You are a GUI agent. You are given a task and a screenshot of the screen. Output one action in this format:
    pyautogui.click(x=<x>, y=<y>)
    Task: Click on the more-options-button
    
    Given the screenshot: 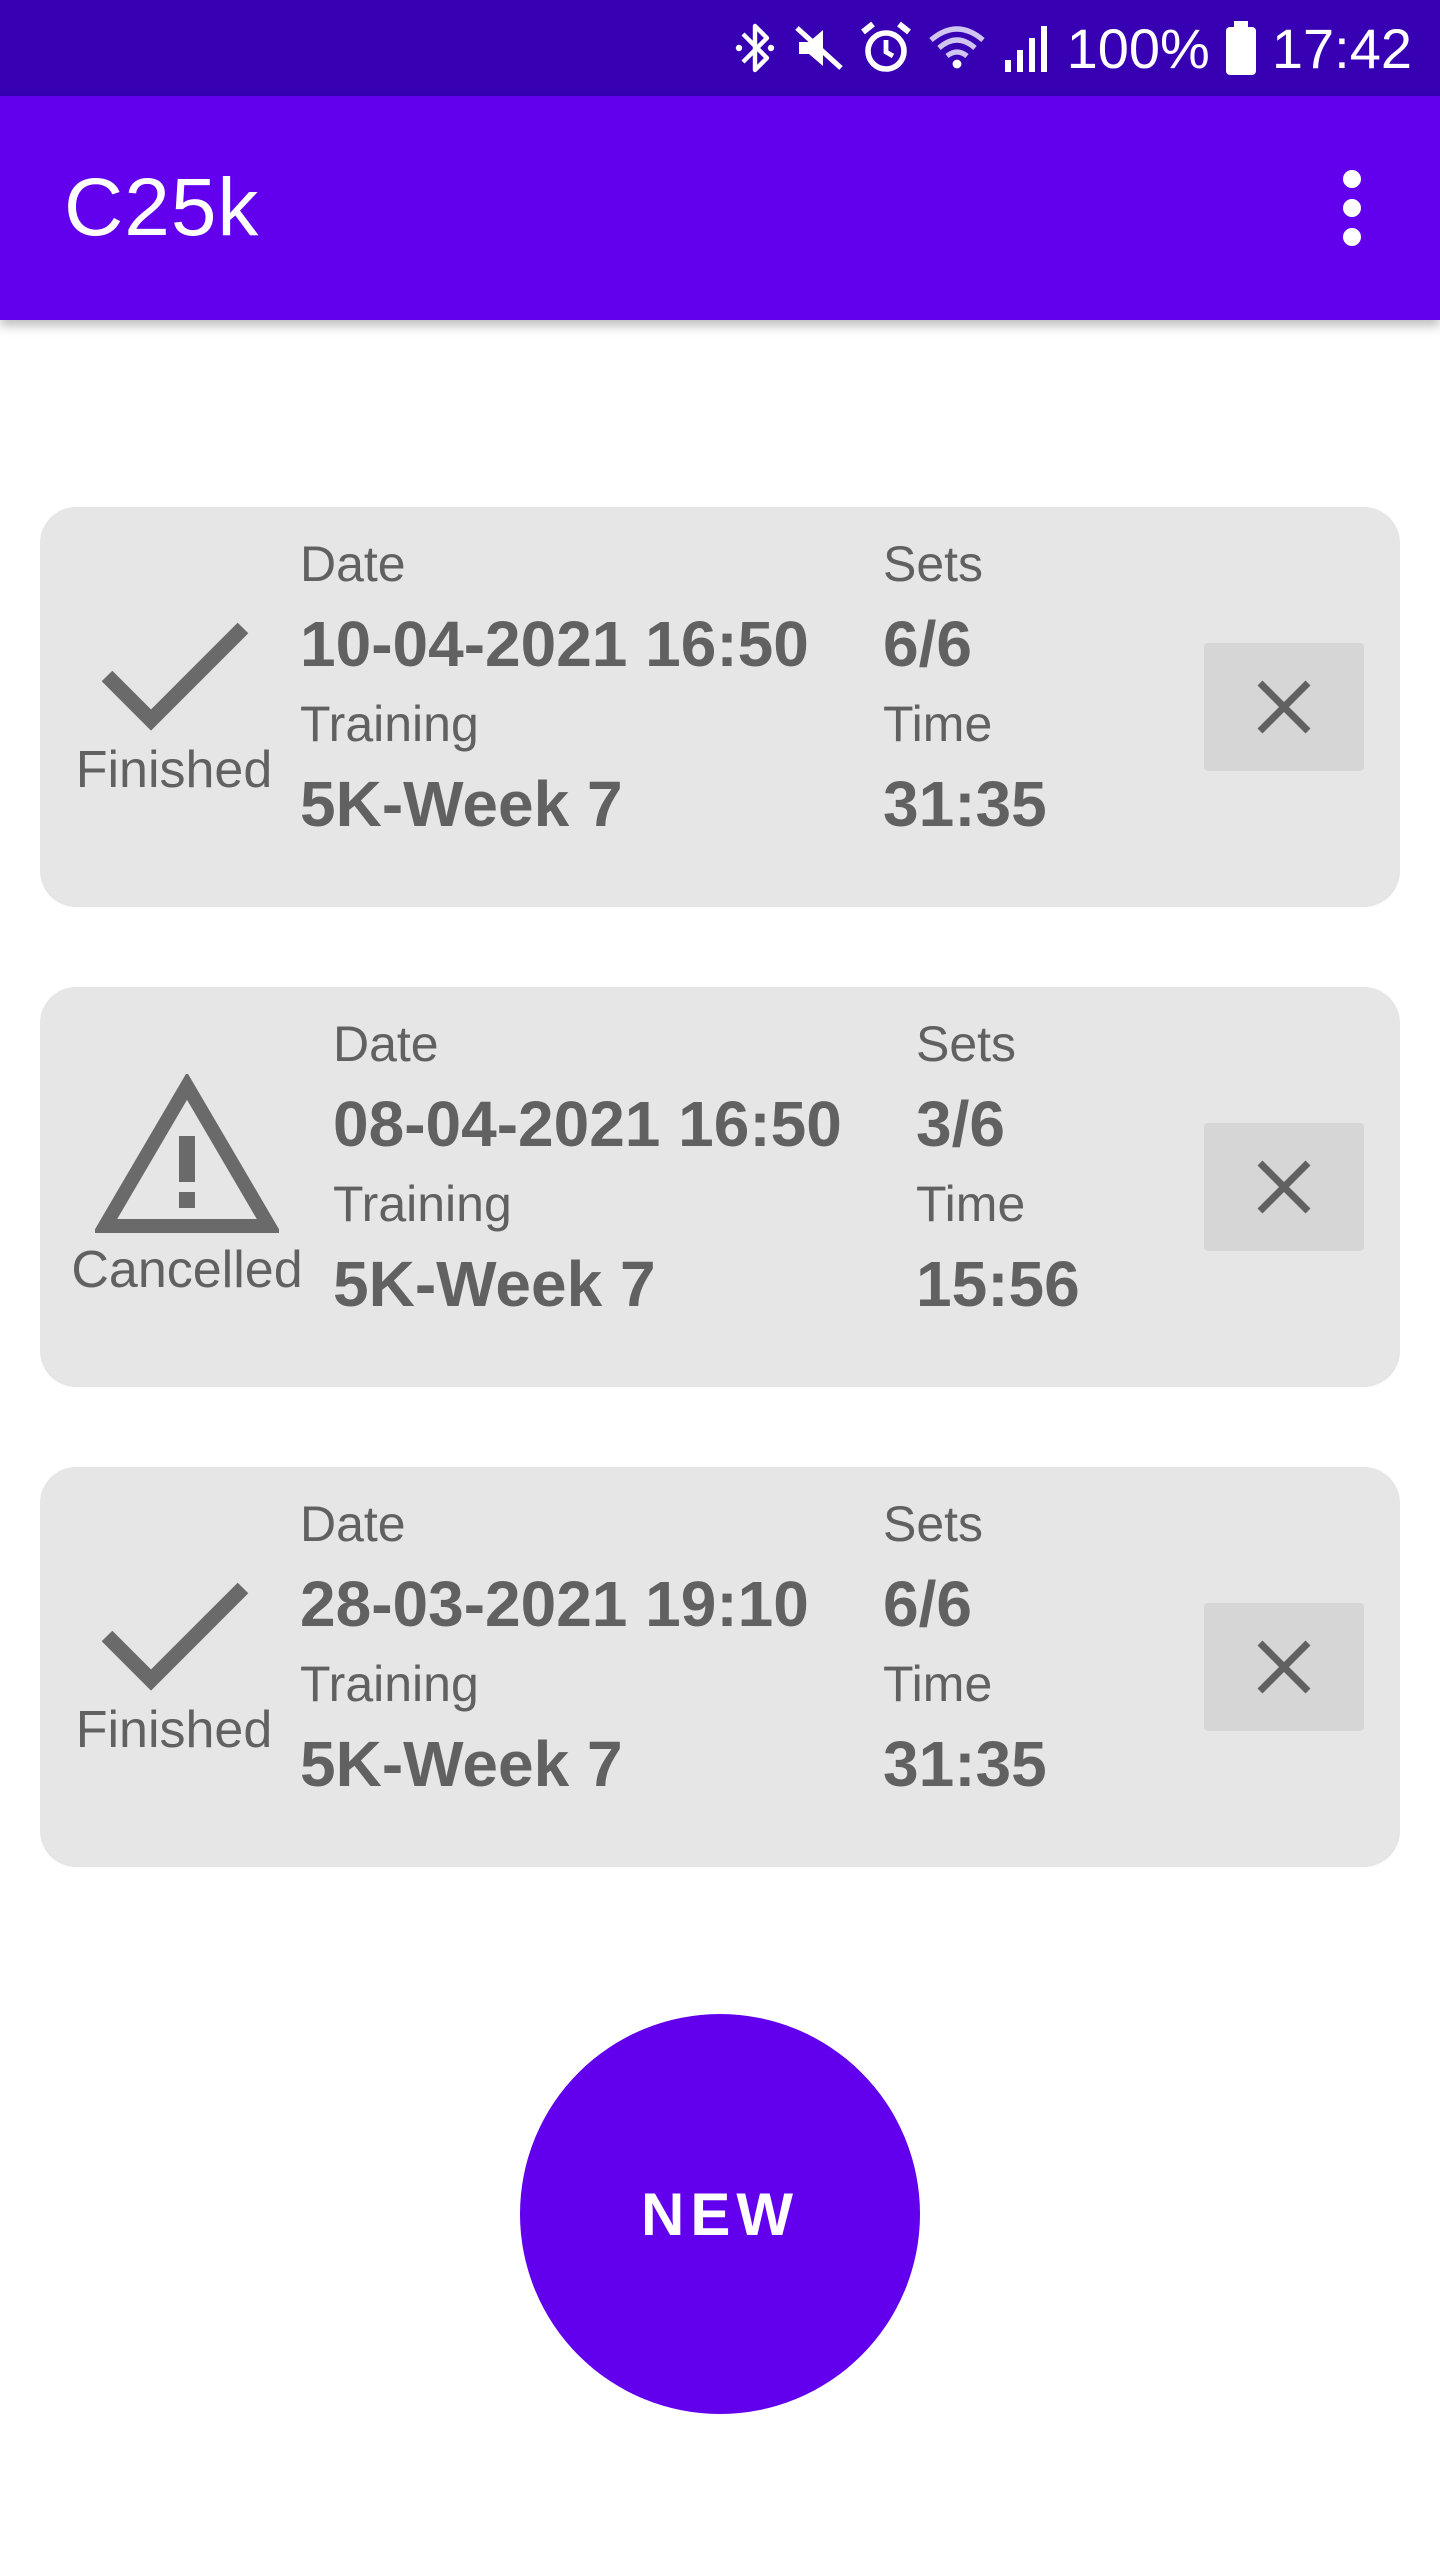 What is the action you would take?
    pyautogui.click(x=1352, y=208)
    